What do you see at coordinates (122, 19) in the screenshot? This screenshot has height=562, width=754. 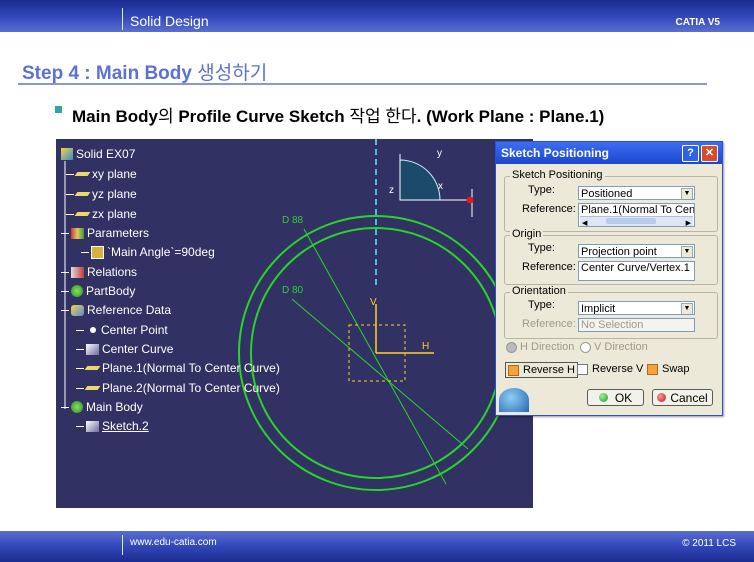 I see `header-separator` at bounding box center [122, 19].